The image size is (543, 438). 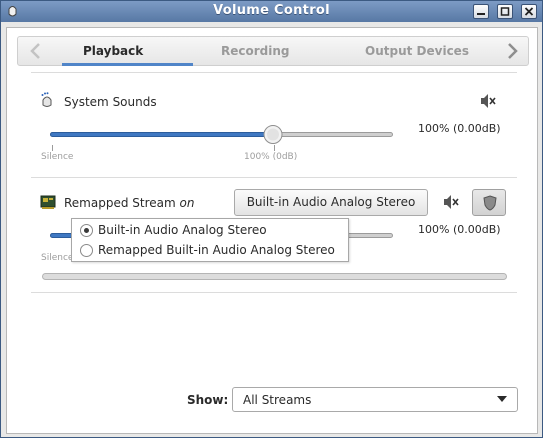 What do you see at coordinates (271, 157) in the screenshot?
I see `tick-label-100: 100% (0dB)` at bounding box center [271, 157].